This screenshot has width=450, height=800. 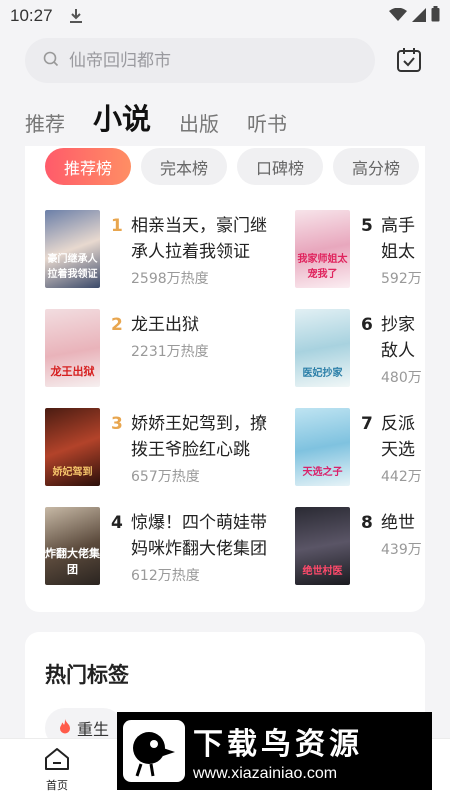 What do you see at coordinates (199, 437) in the screenshot?
I see `book-title: 娇娇王妃驾到，撩拨王爷脸红心跳` at bounding box center [199, 437].